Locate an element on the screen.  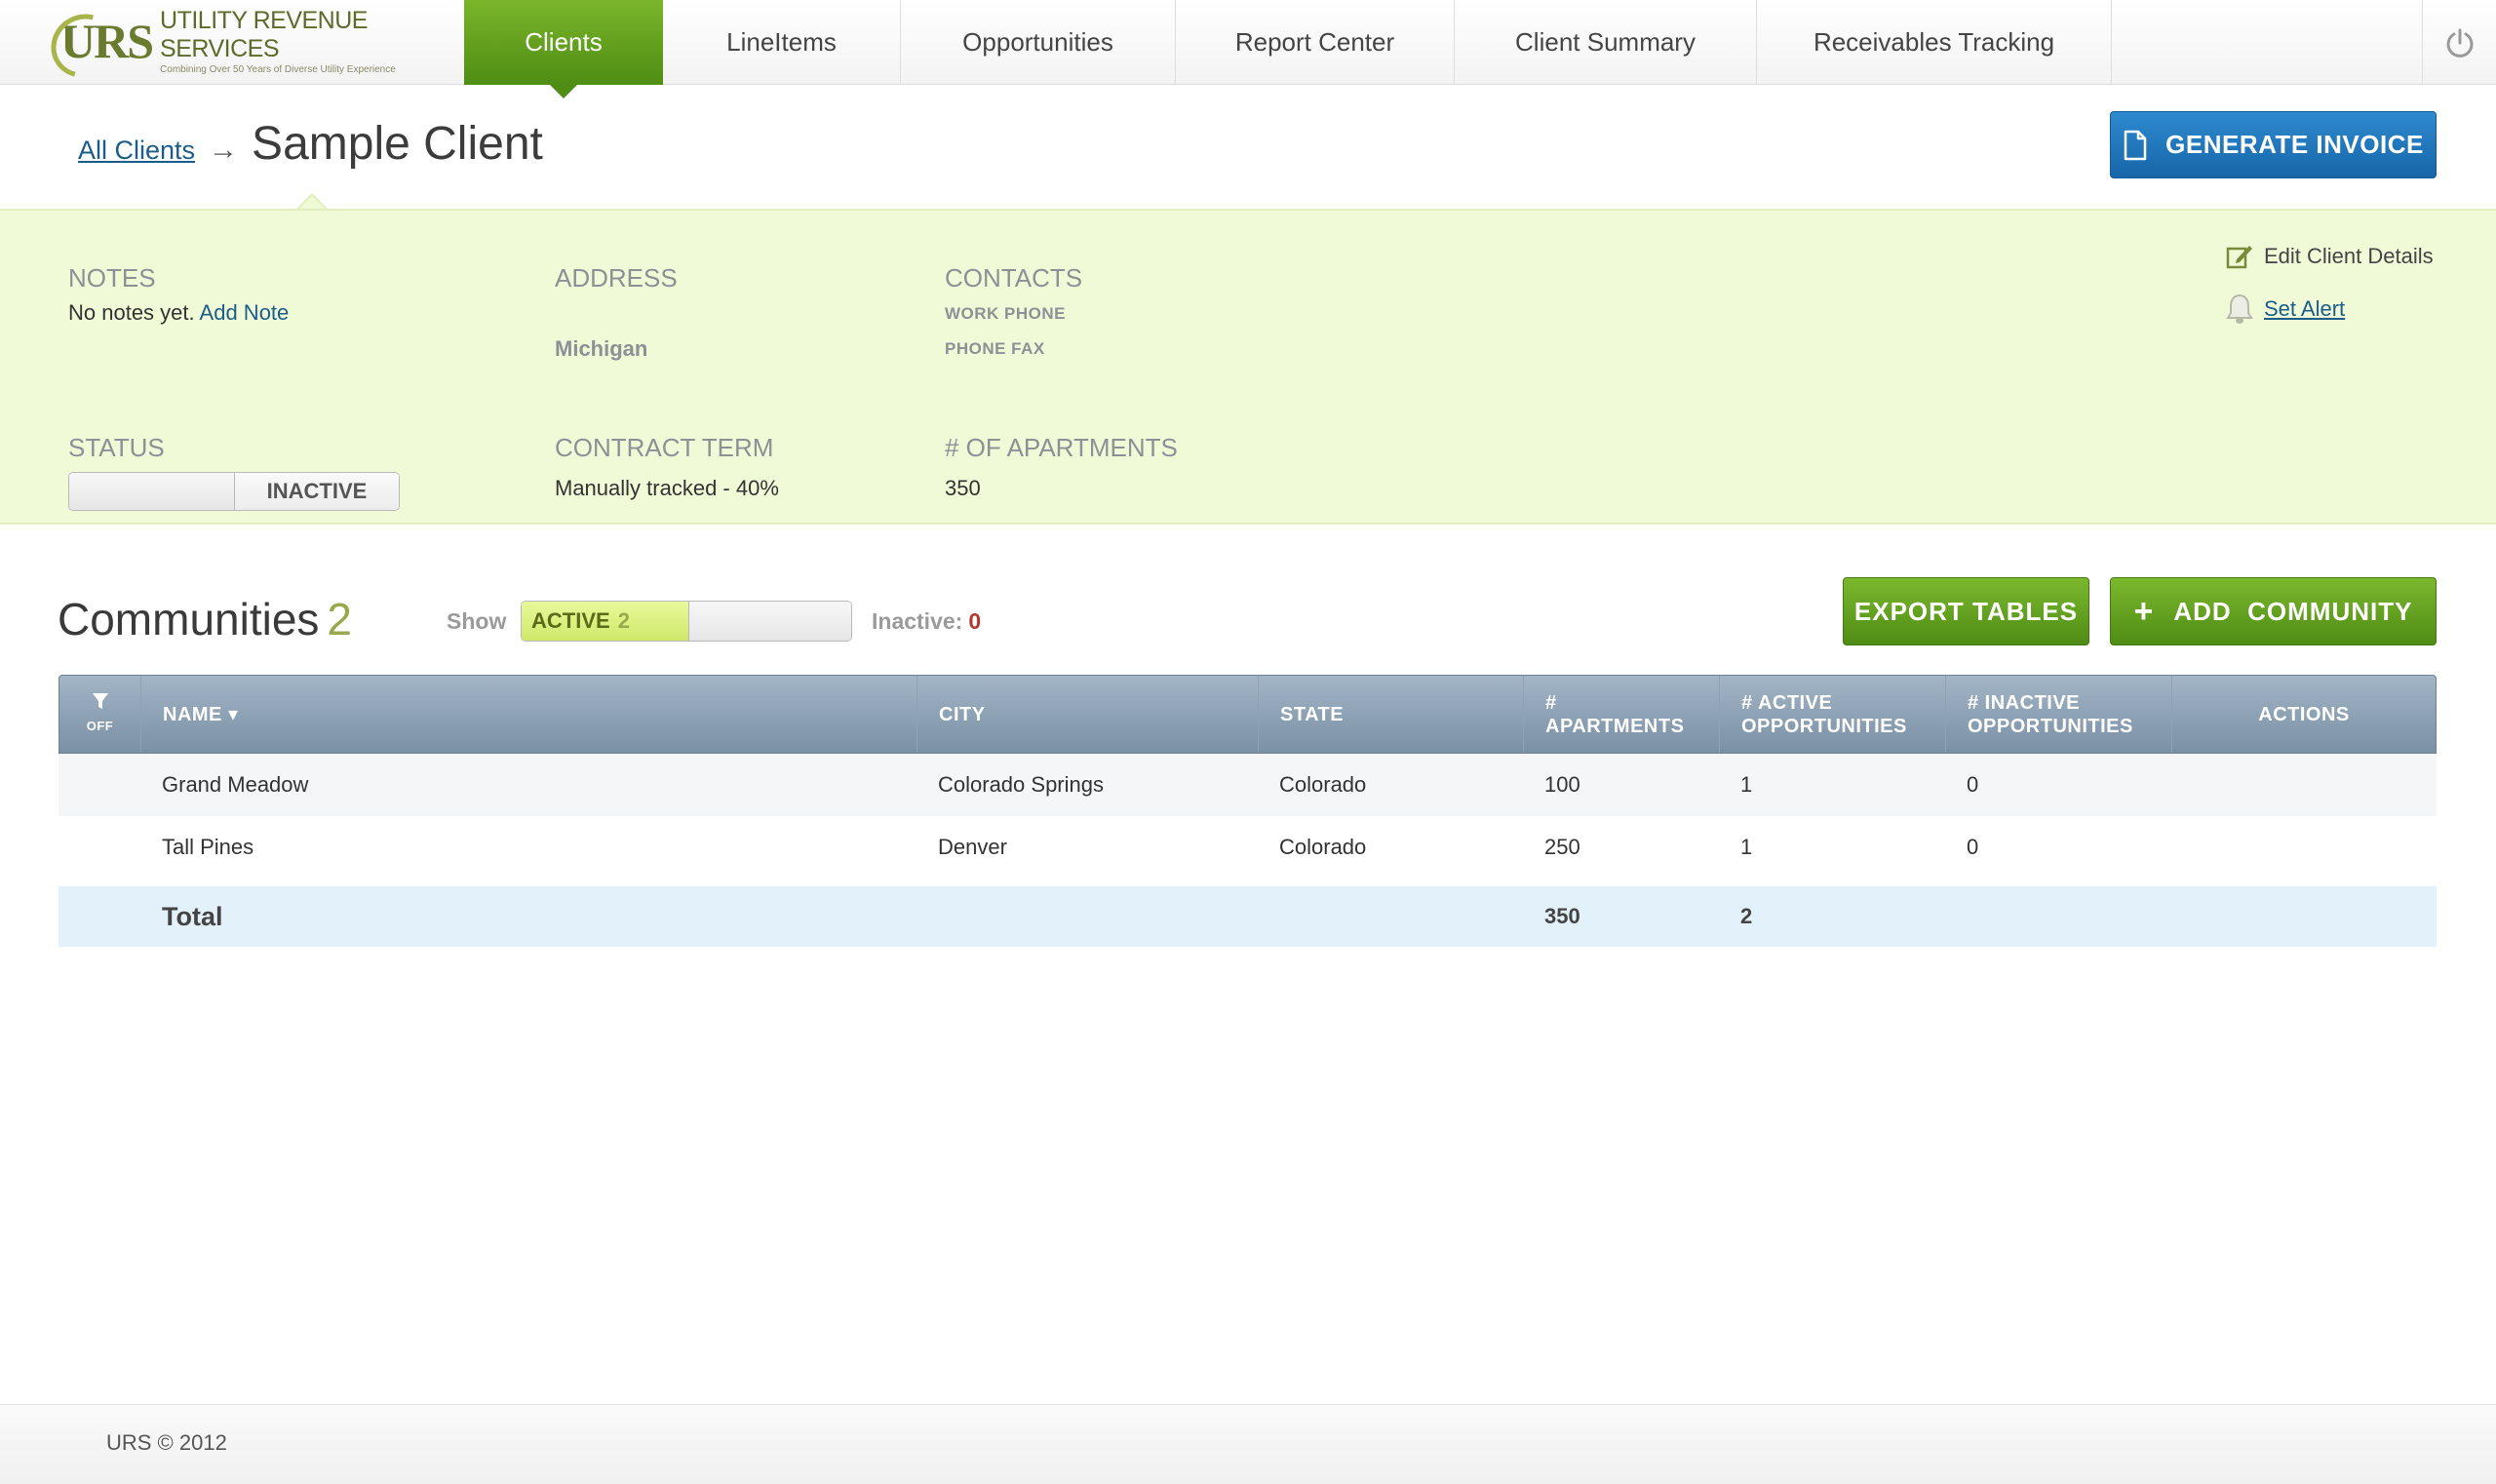
status-label: STATUS is located at coordinates (116, 447).